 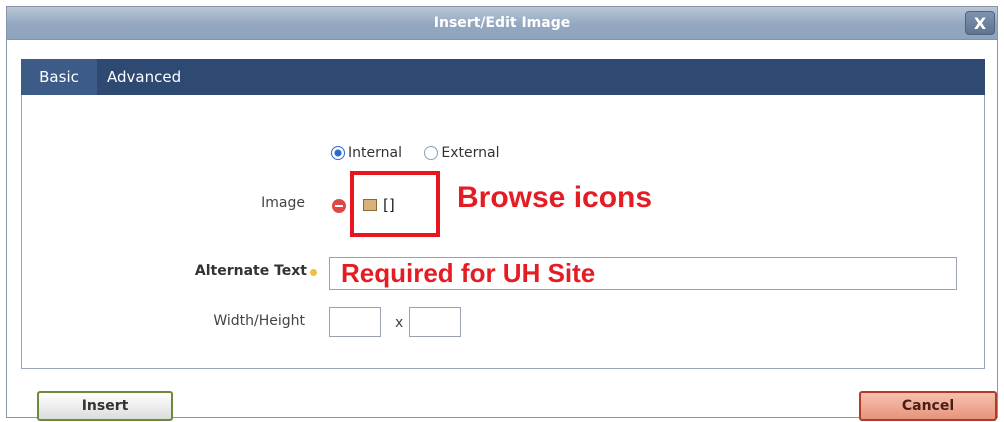 What do you see at coordinates (339, 206) in the screenshot?
I see `remove-icon` at bounding box center [339, 206].